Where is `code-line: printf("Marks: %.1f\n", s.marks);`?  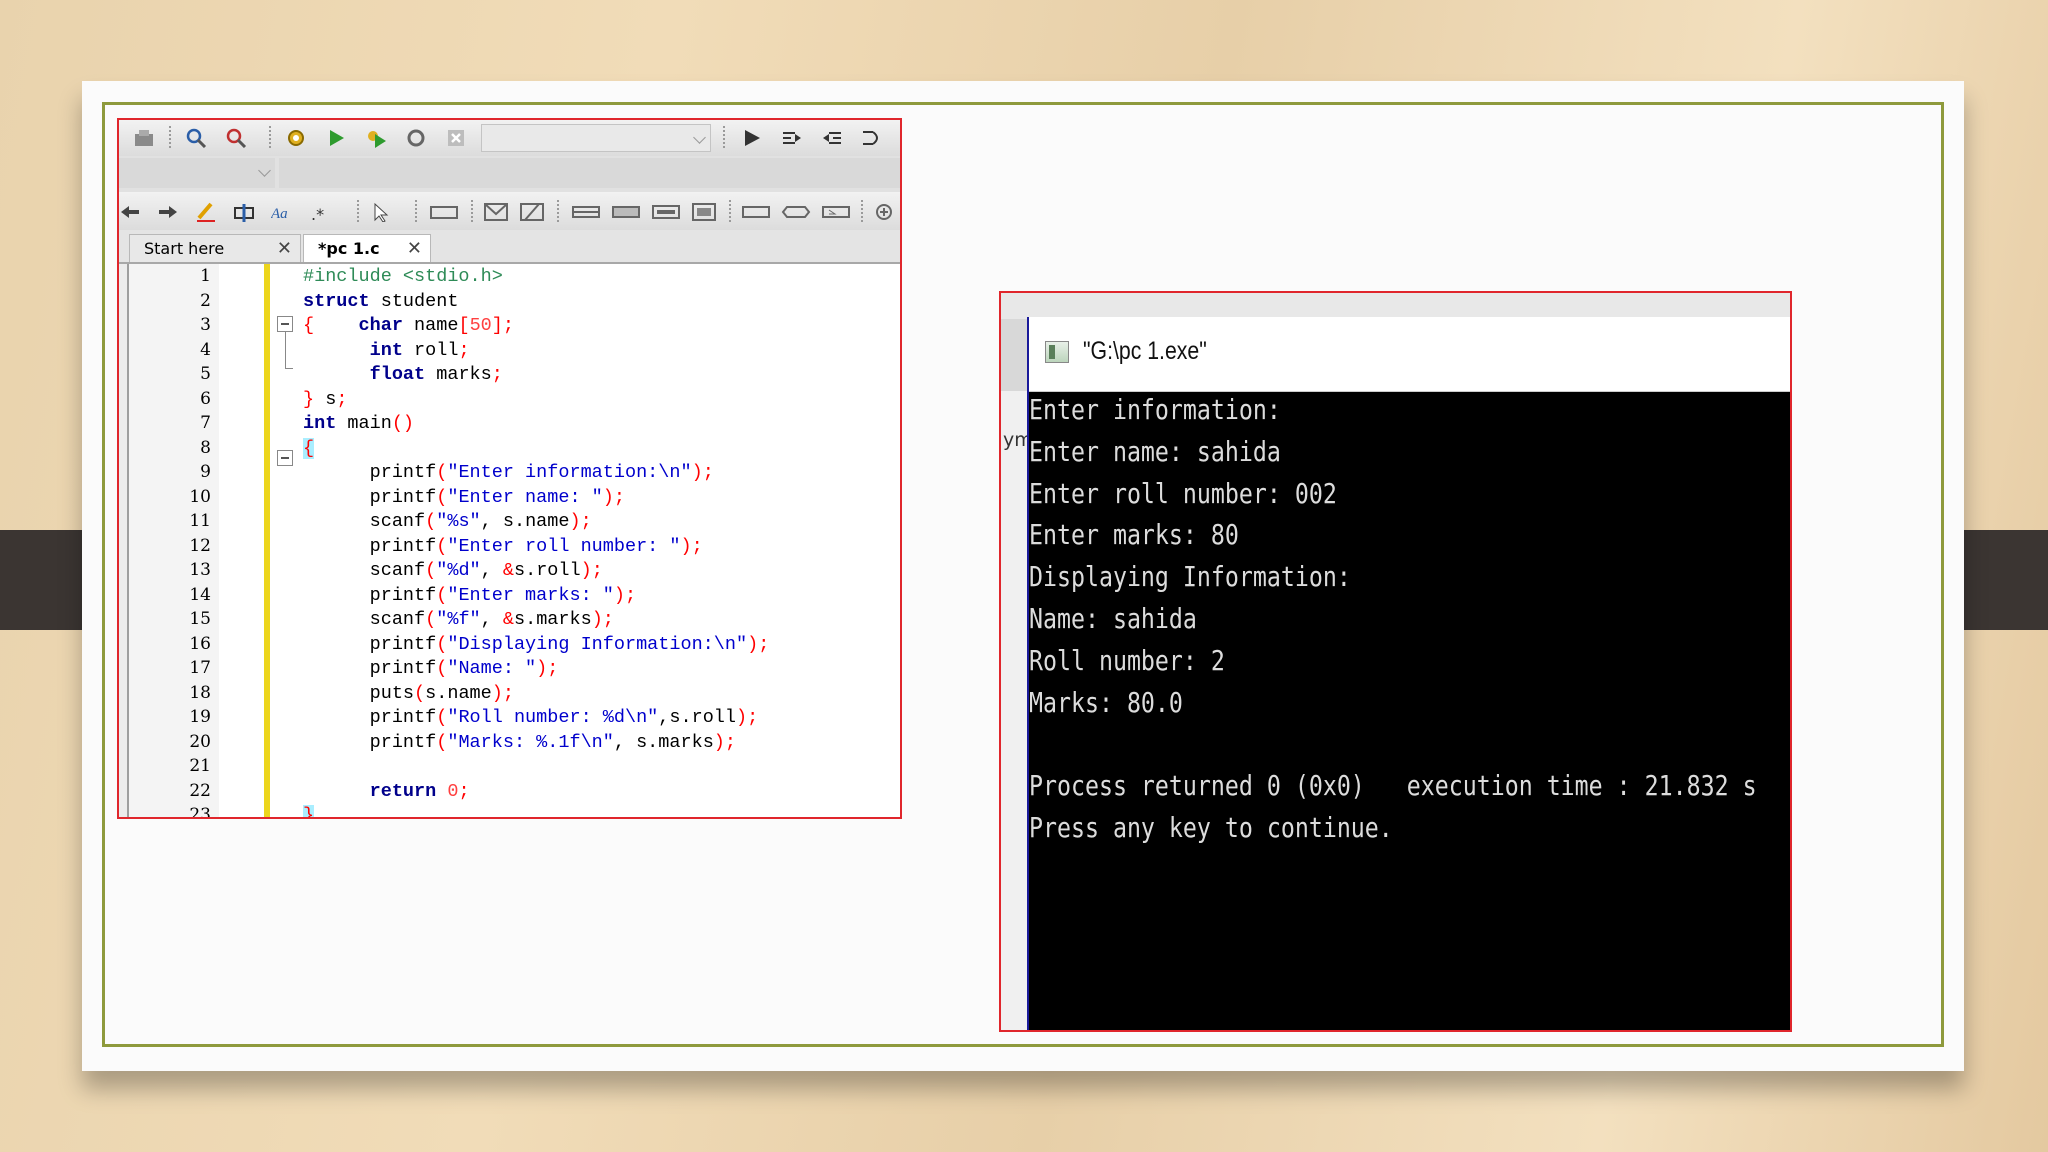 code-line: printf("Marks: %.1f\n", s.marks); is located at coordinates (520, 742).